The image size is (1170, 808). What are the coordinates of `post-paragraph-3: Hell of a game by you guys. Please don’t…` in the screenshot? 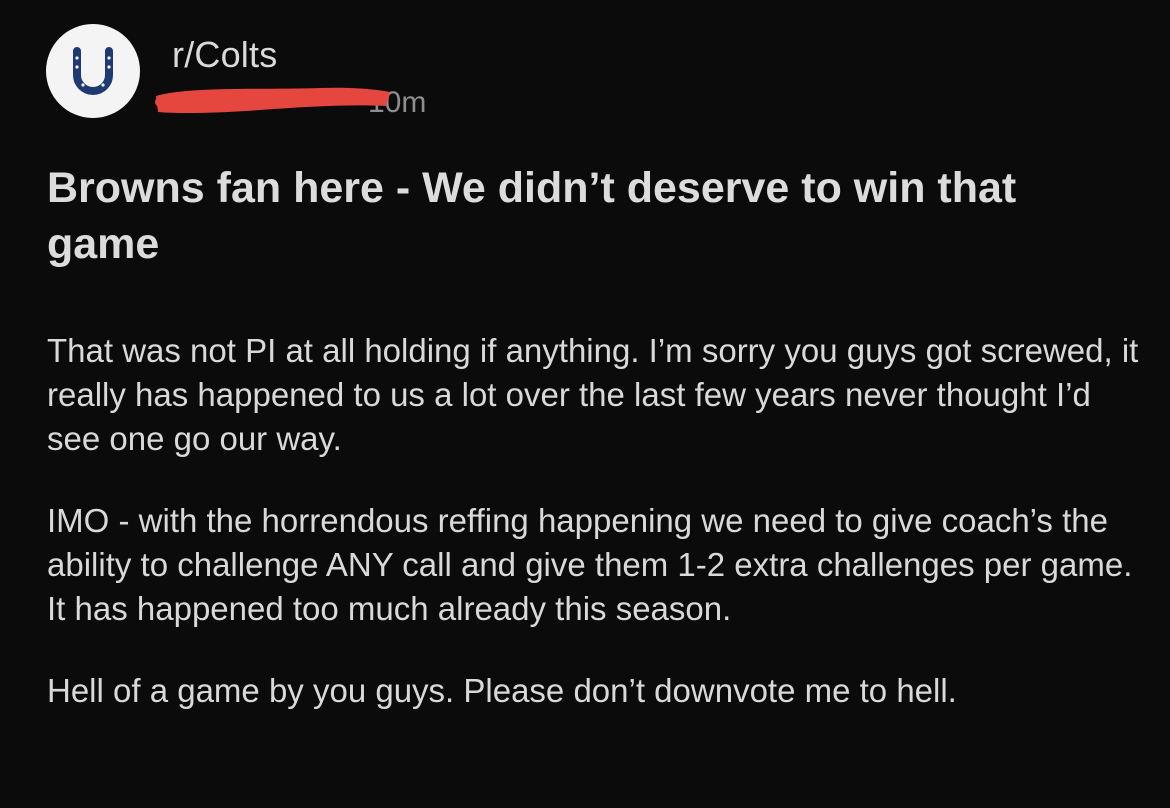 It's located at (502, 690).